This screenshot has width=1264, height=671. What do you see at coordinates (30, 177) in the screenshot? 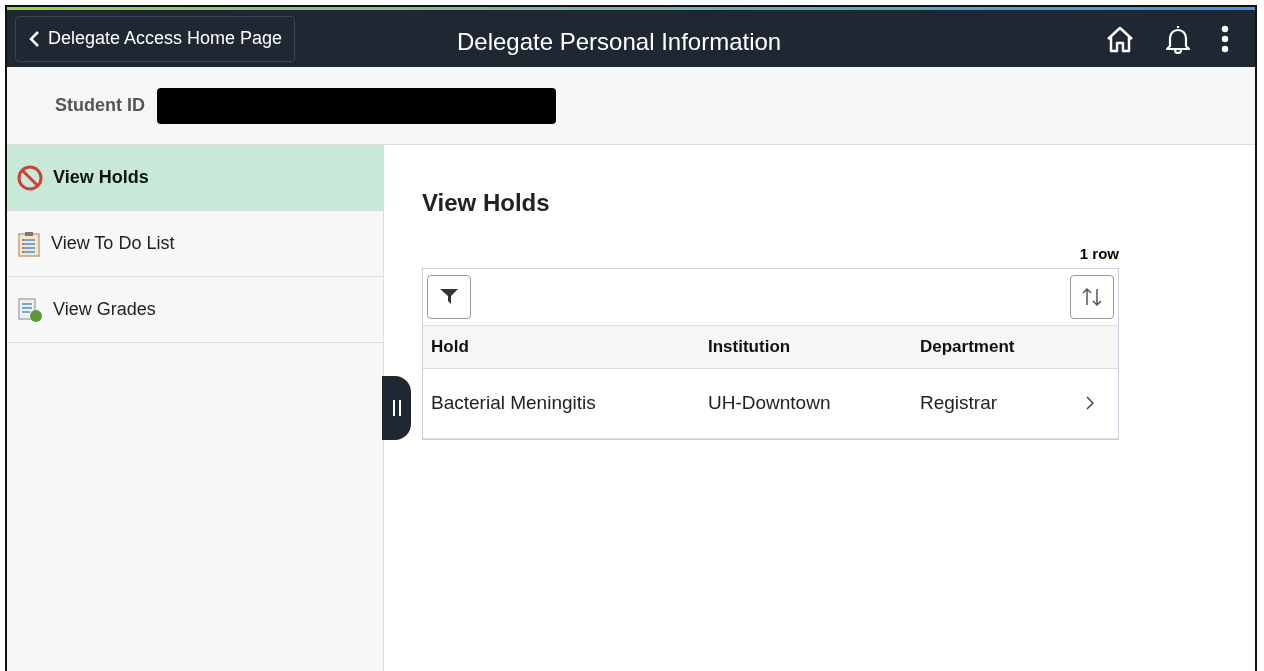
I see `prohibited-icon` at bounding box center [30, 177].